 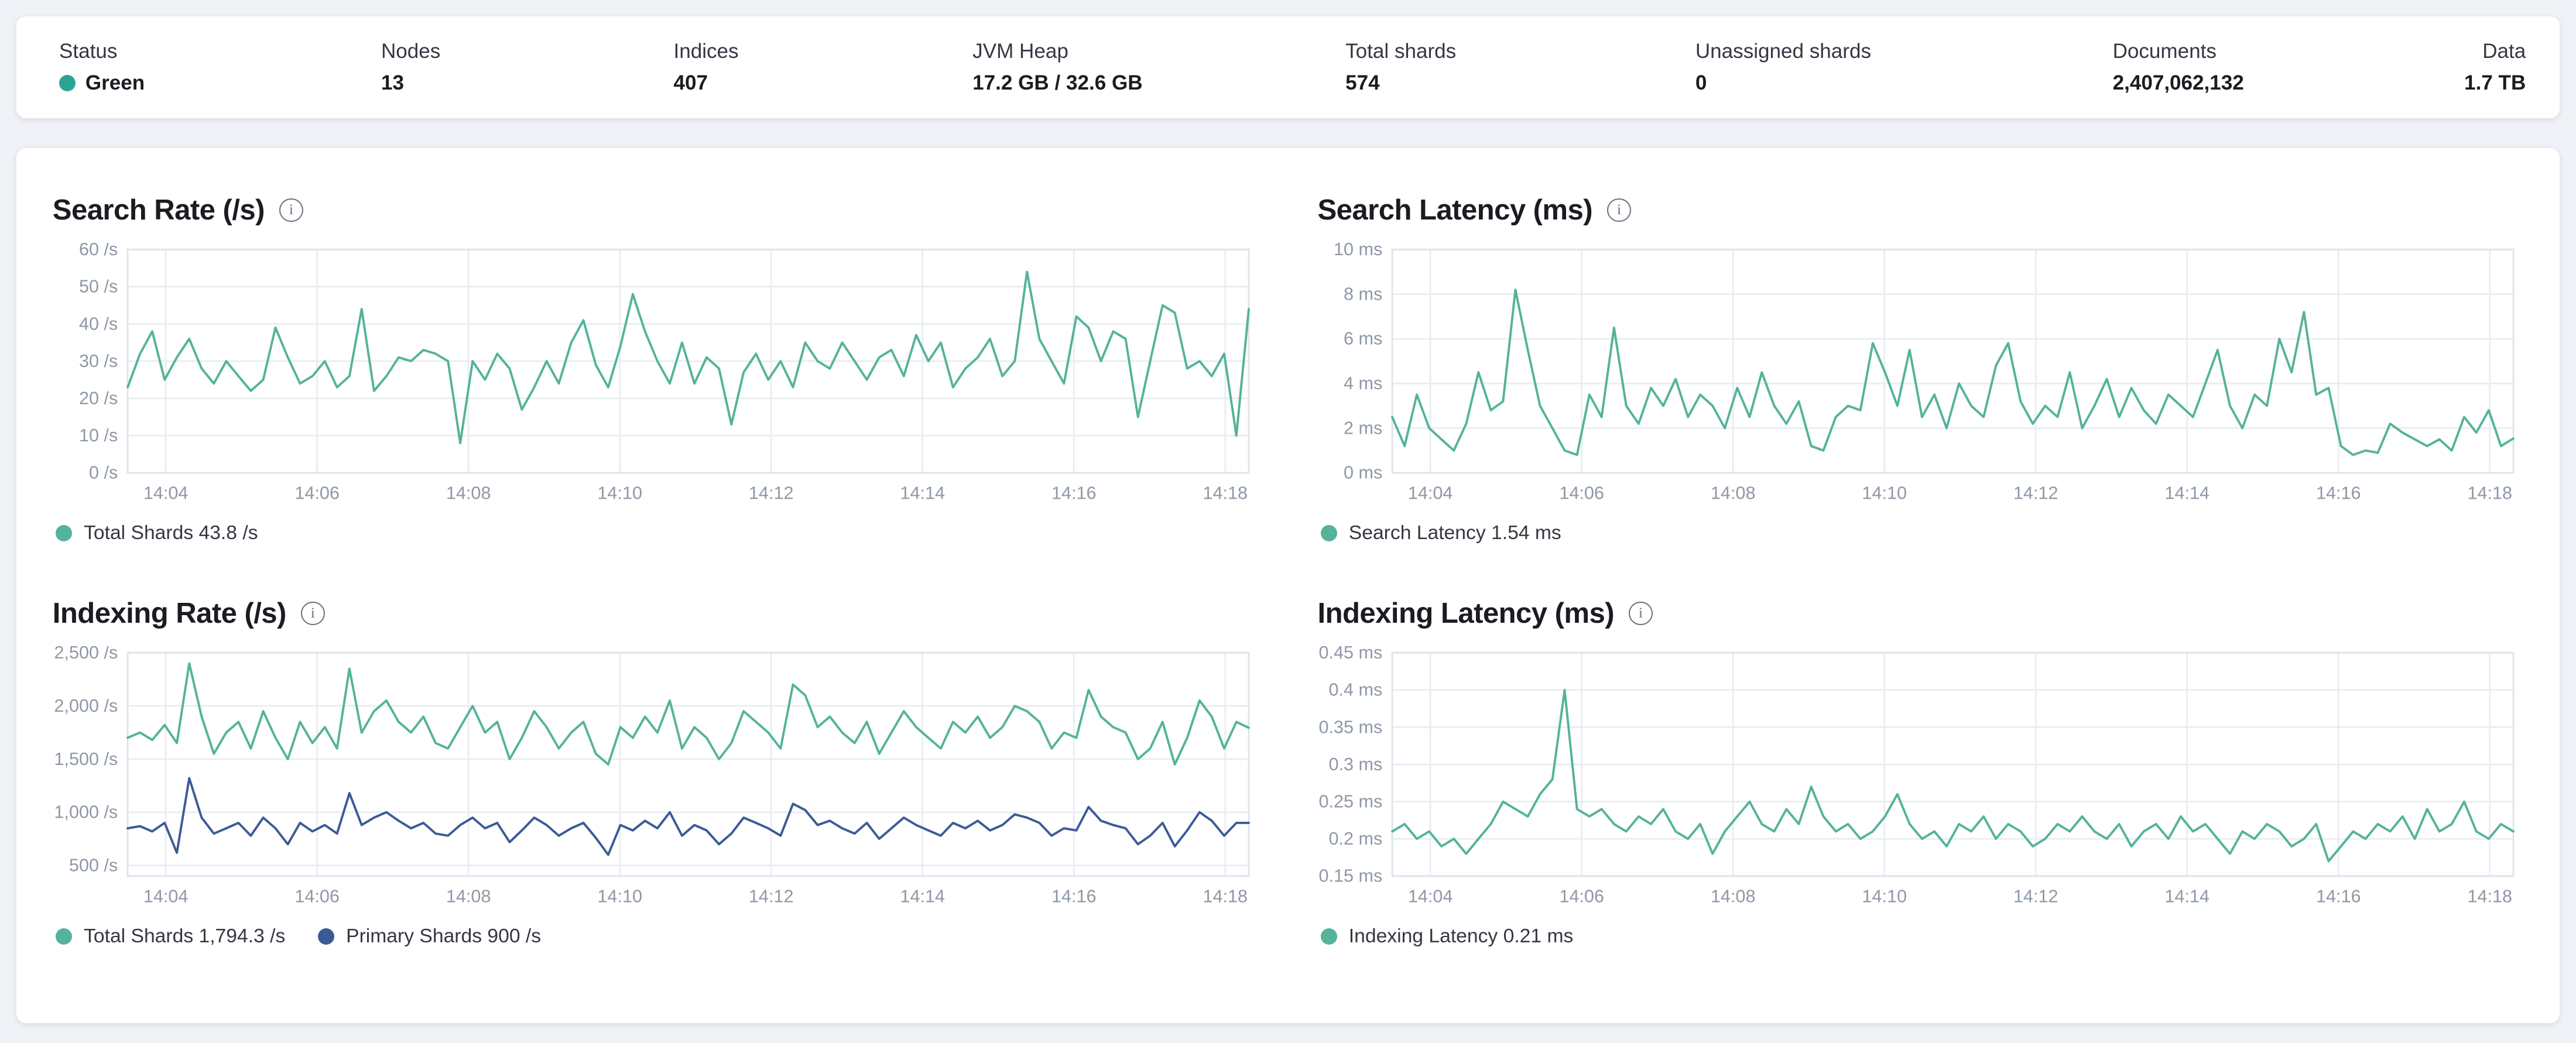 I want to click on chart-title: Search Latency (ms), so click(x=1455, y=210).